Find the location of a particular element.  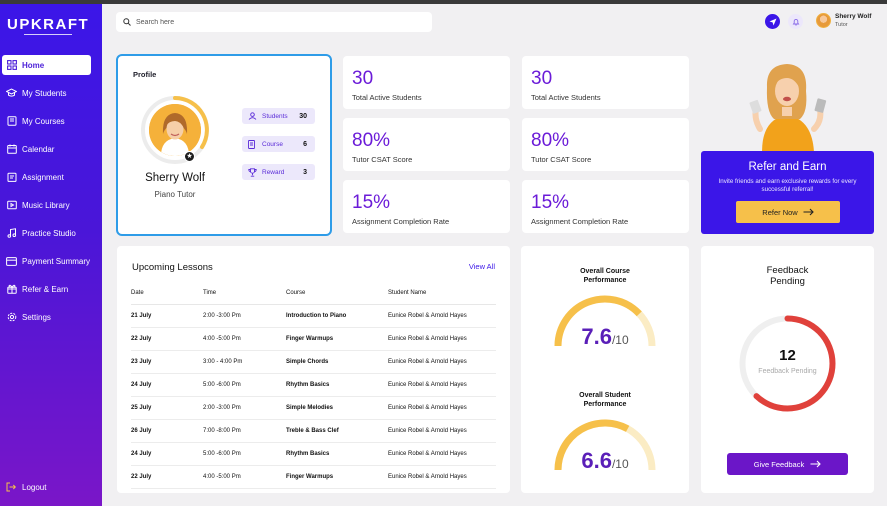

student-performance-title: Overall Student Performance is located at coordinates (605, 400).